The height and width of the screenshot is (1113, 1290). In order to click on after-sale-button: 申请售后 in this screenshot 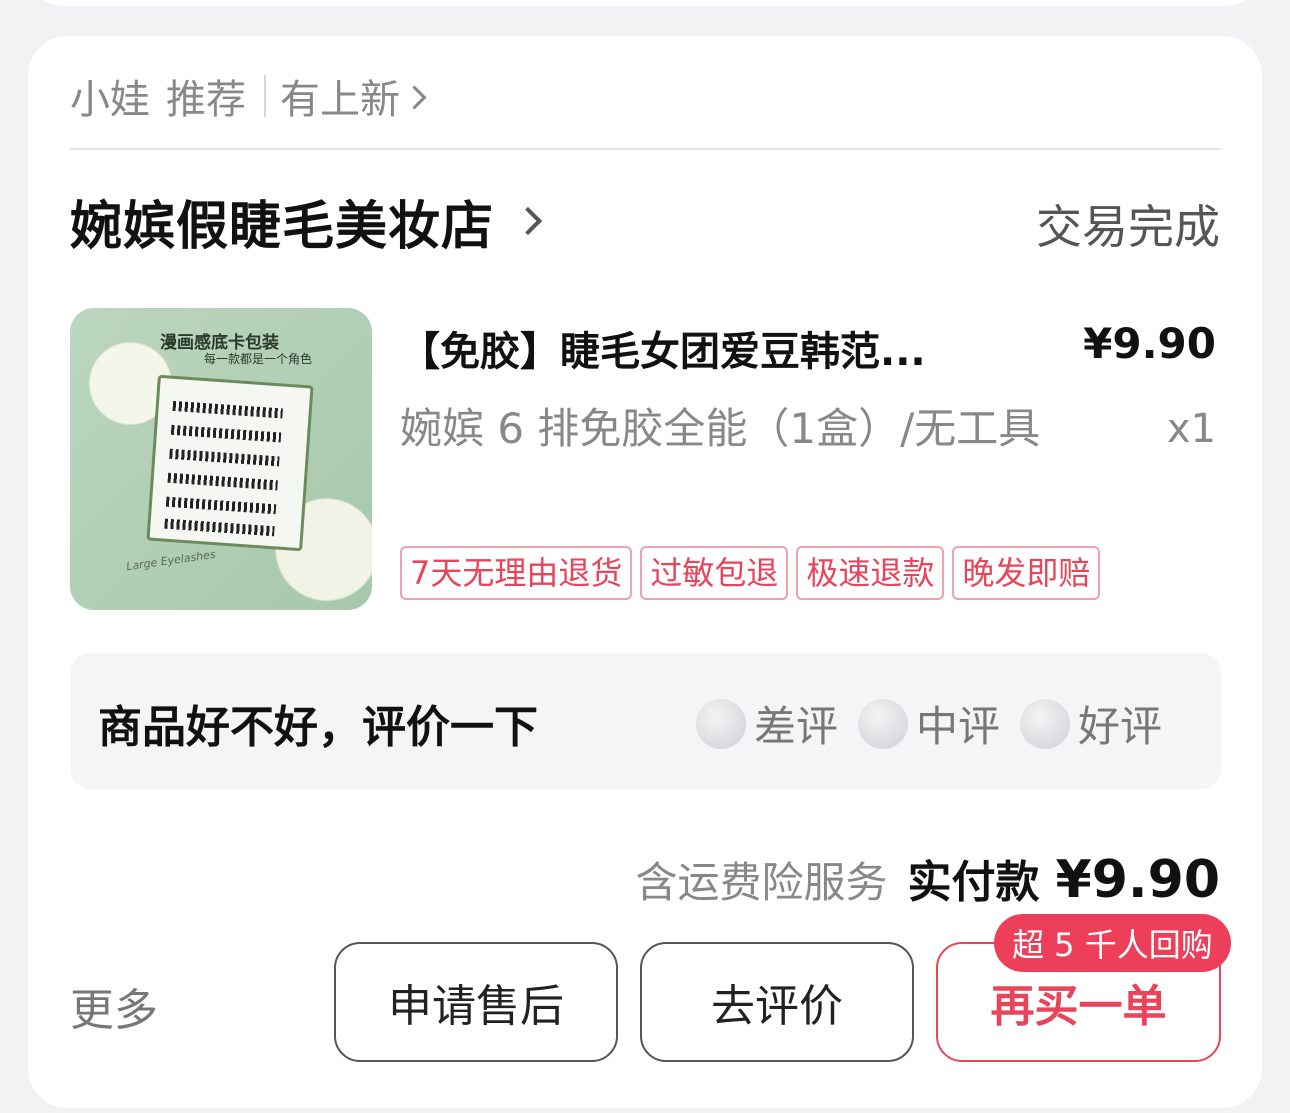, I will do `click(476, 1002)`.